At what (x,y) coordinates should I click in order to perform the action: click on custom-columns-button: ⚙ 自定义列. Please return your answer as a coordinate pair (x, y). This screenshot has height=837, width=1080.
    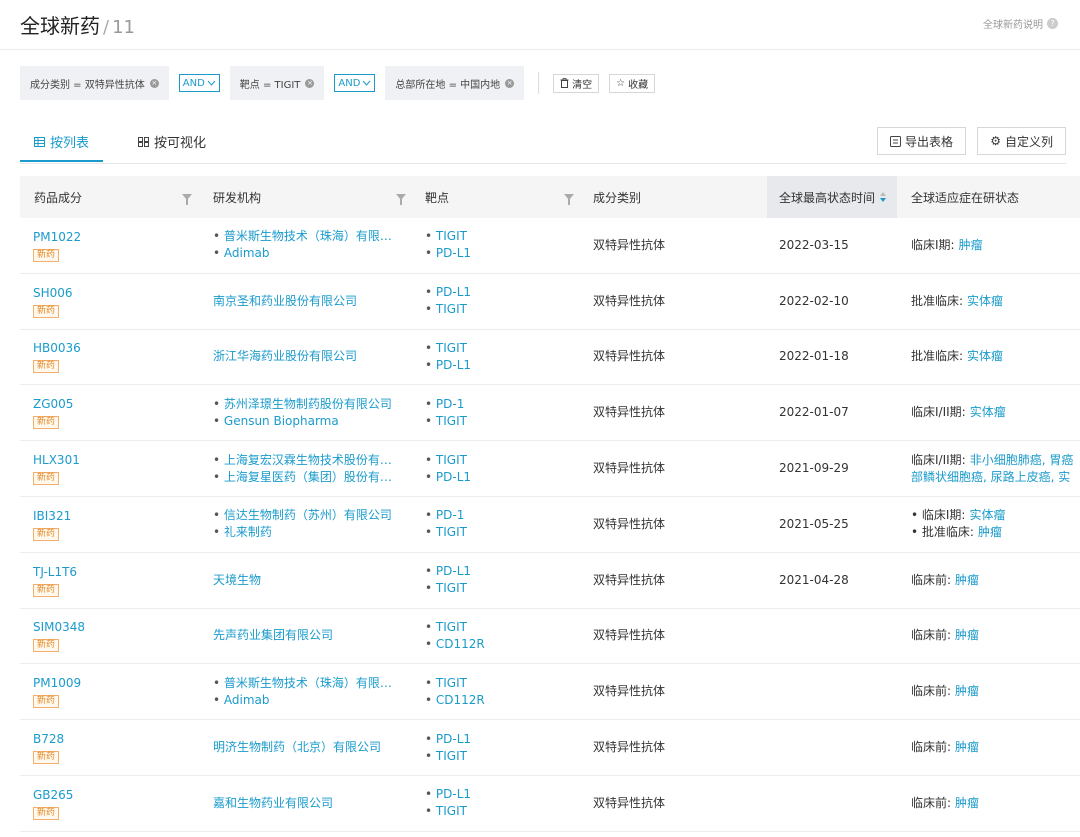
    Looking at the image, I should click on (1021, 141).